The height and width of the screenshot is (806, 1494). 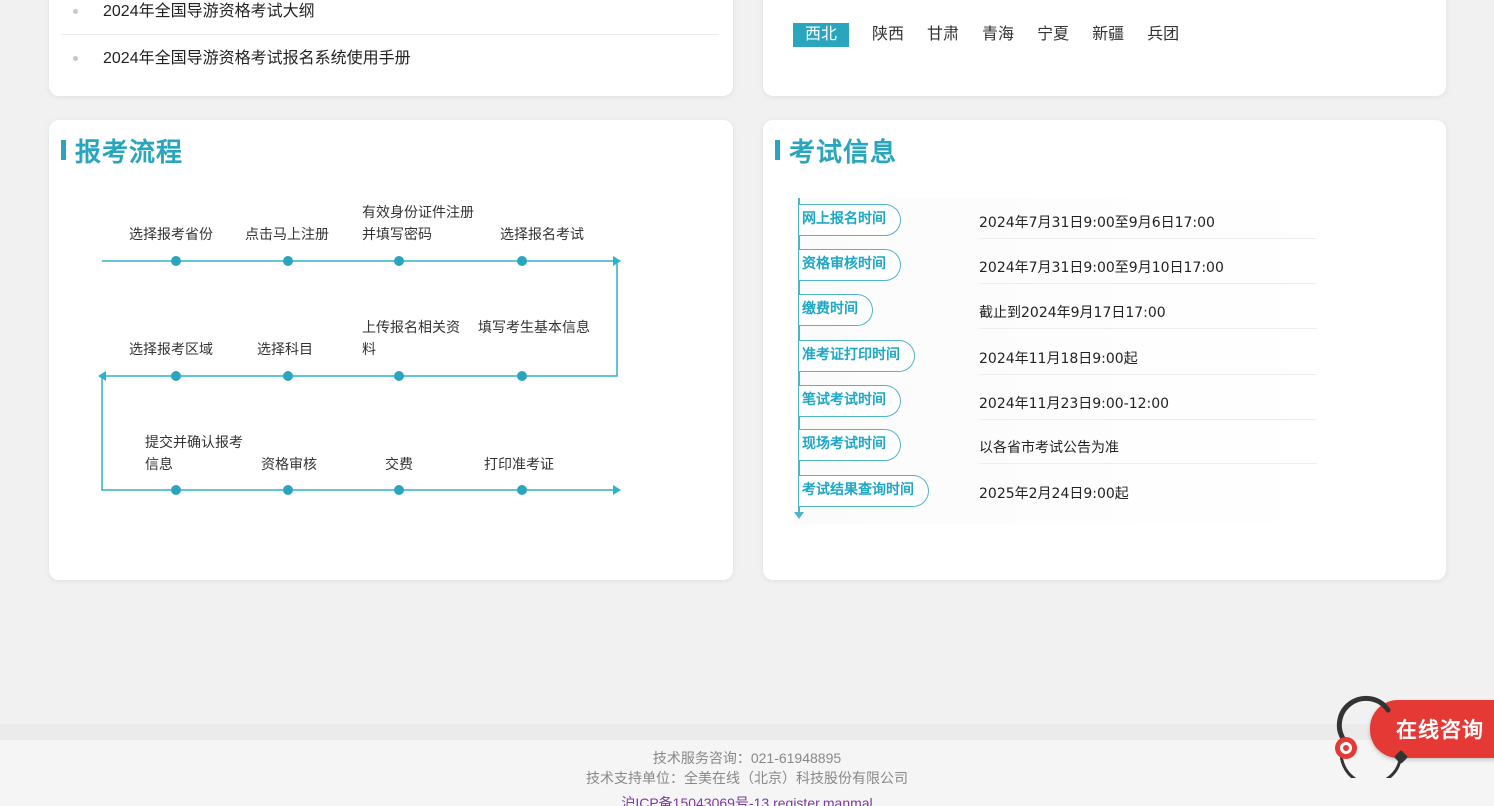 I want to click on region-tab-qinghai: 青海, so click(x=998, y=35).